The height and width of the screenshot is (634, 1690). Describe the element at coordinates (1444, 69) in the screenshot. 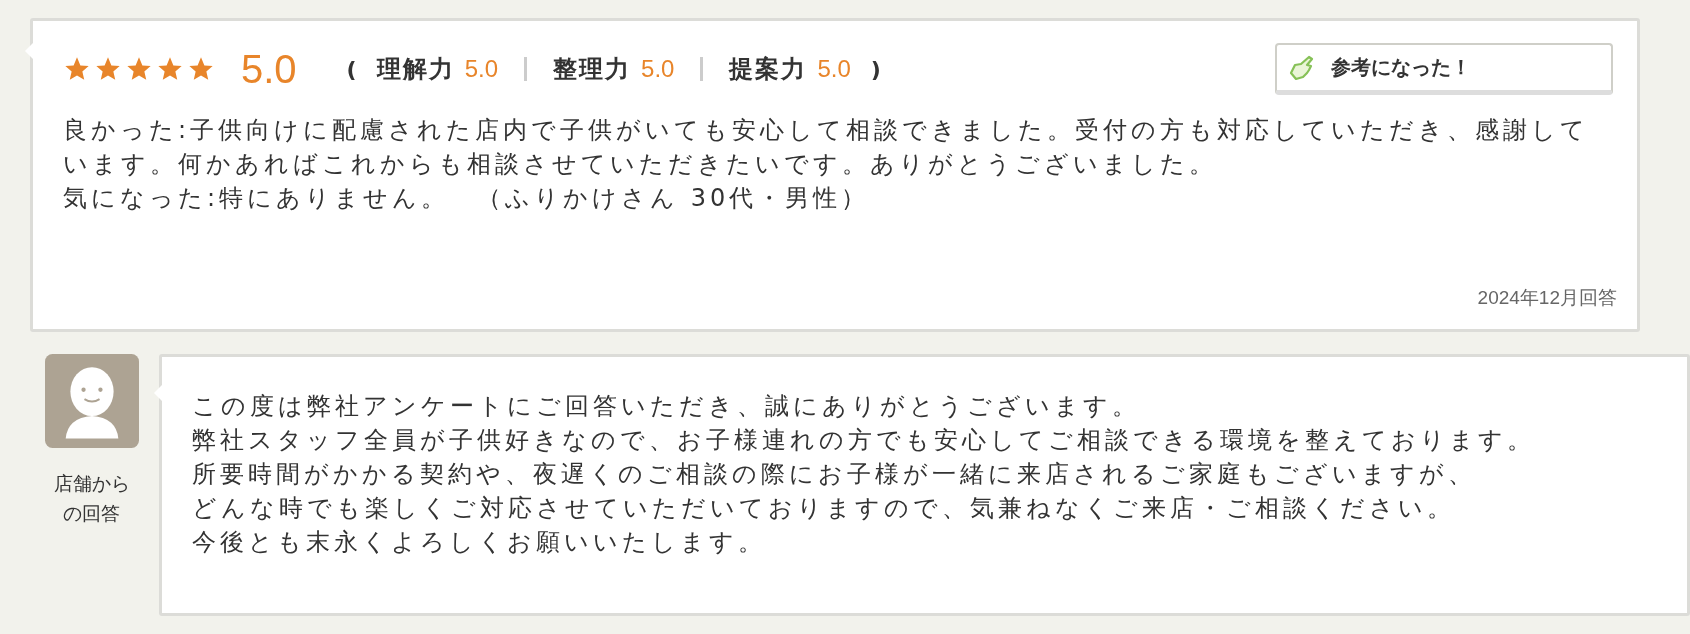

I see `helpful-button: 参考になった！` at that location.